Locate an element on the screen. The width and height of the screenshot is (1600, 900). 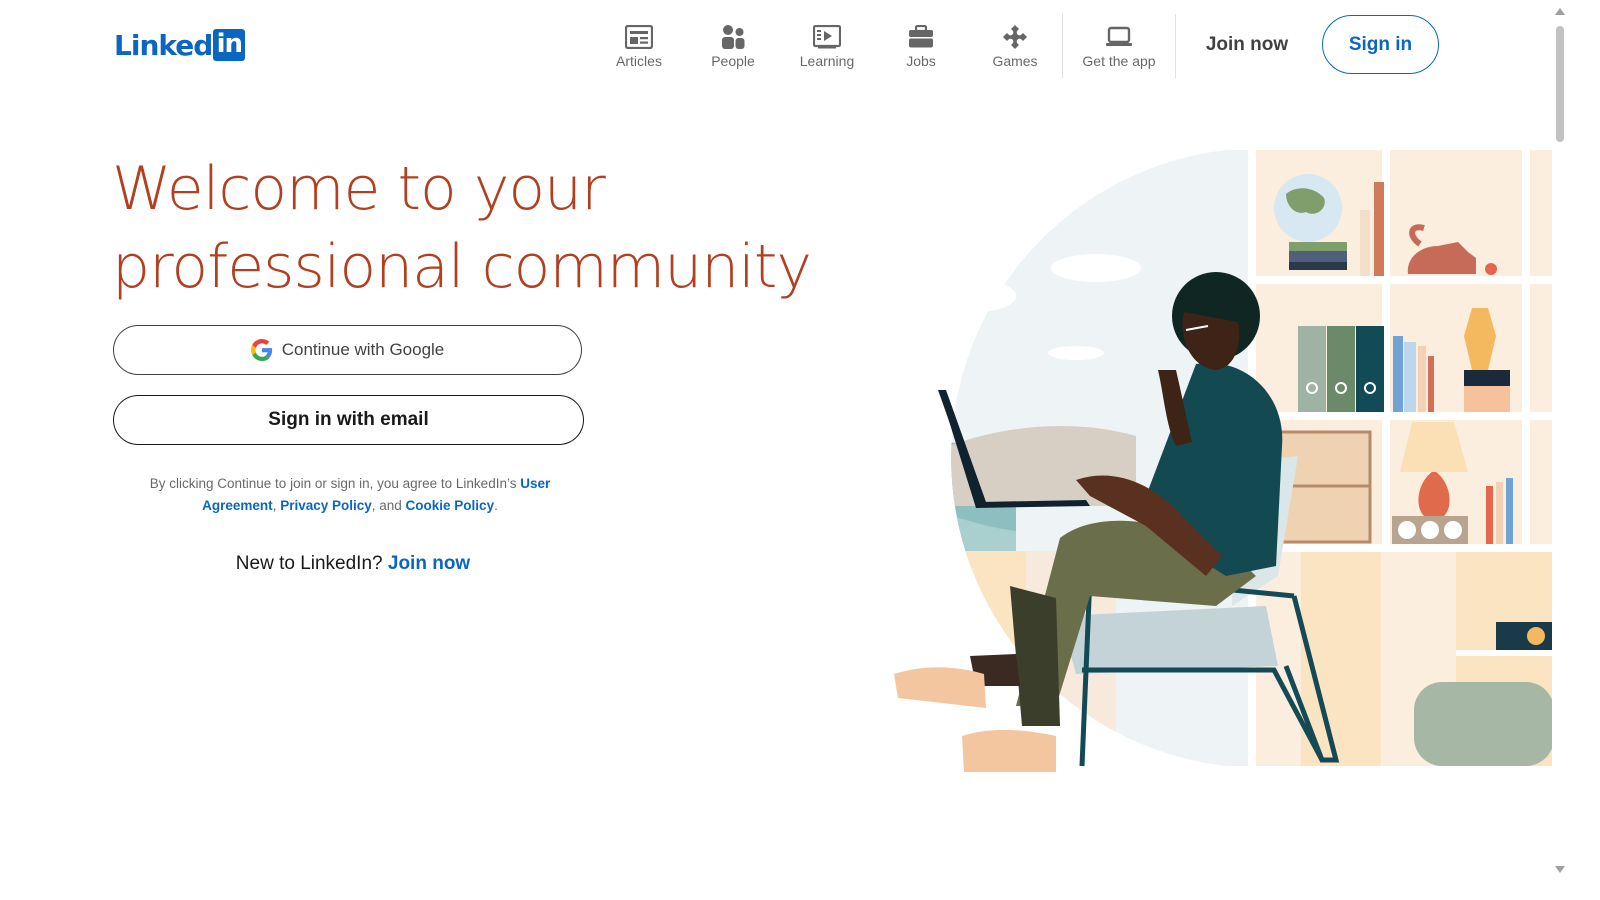
continue-with-google-button: Continue with Google is located at coordinates (347, 350).